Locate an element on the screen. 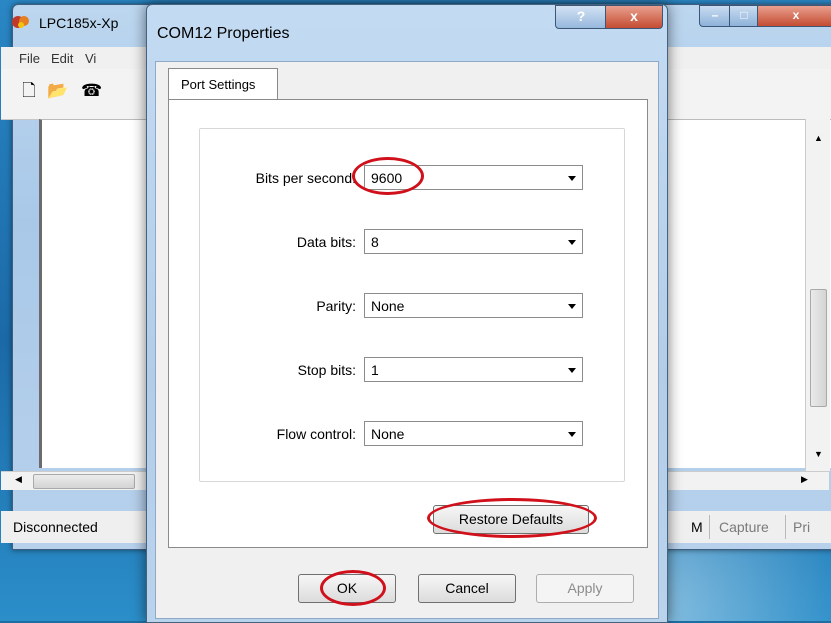  connection-status: Disconnected is located at coordinates (55, 527).